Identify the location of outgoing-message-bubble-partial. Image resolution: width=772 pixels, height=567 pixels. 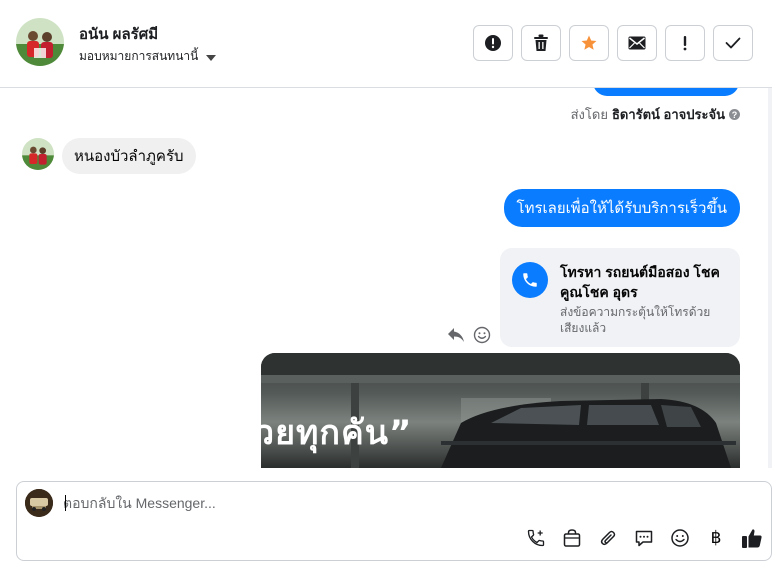
(666, 92).